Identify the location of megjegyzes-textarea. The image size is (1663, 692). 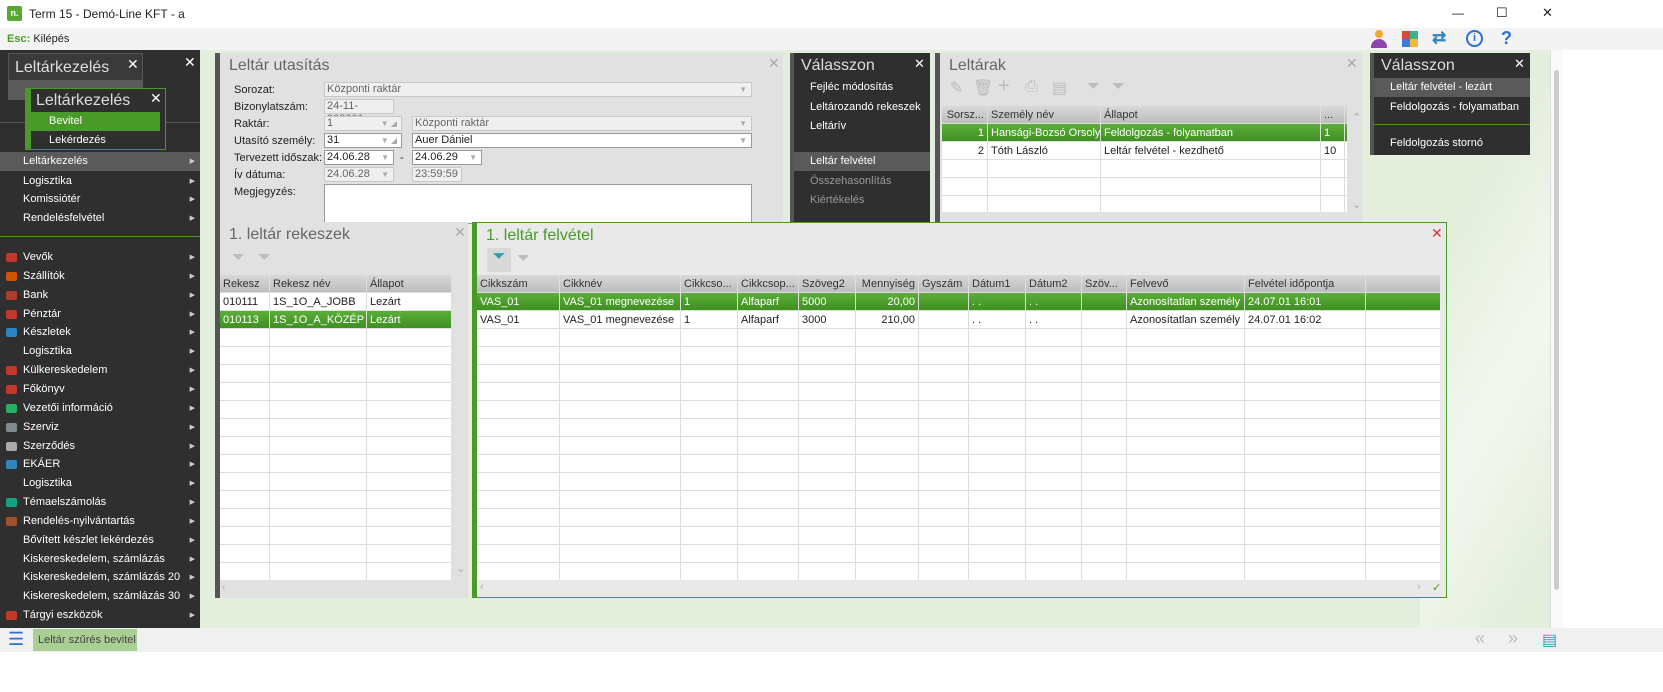
(538, 204).